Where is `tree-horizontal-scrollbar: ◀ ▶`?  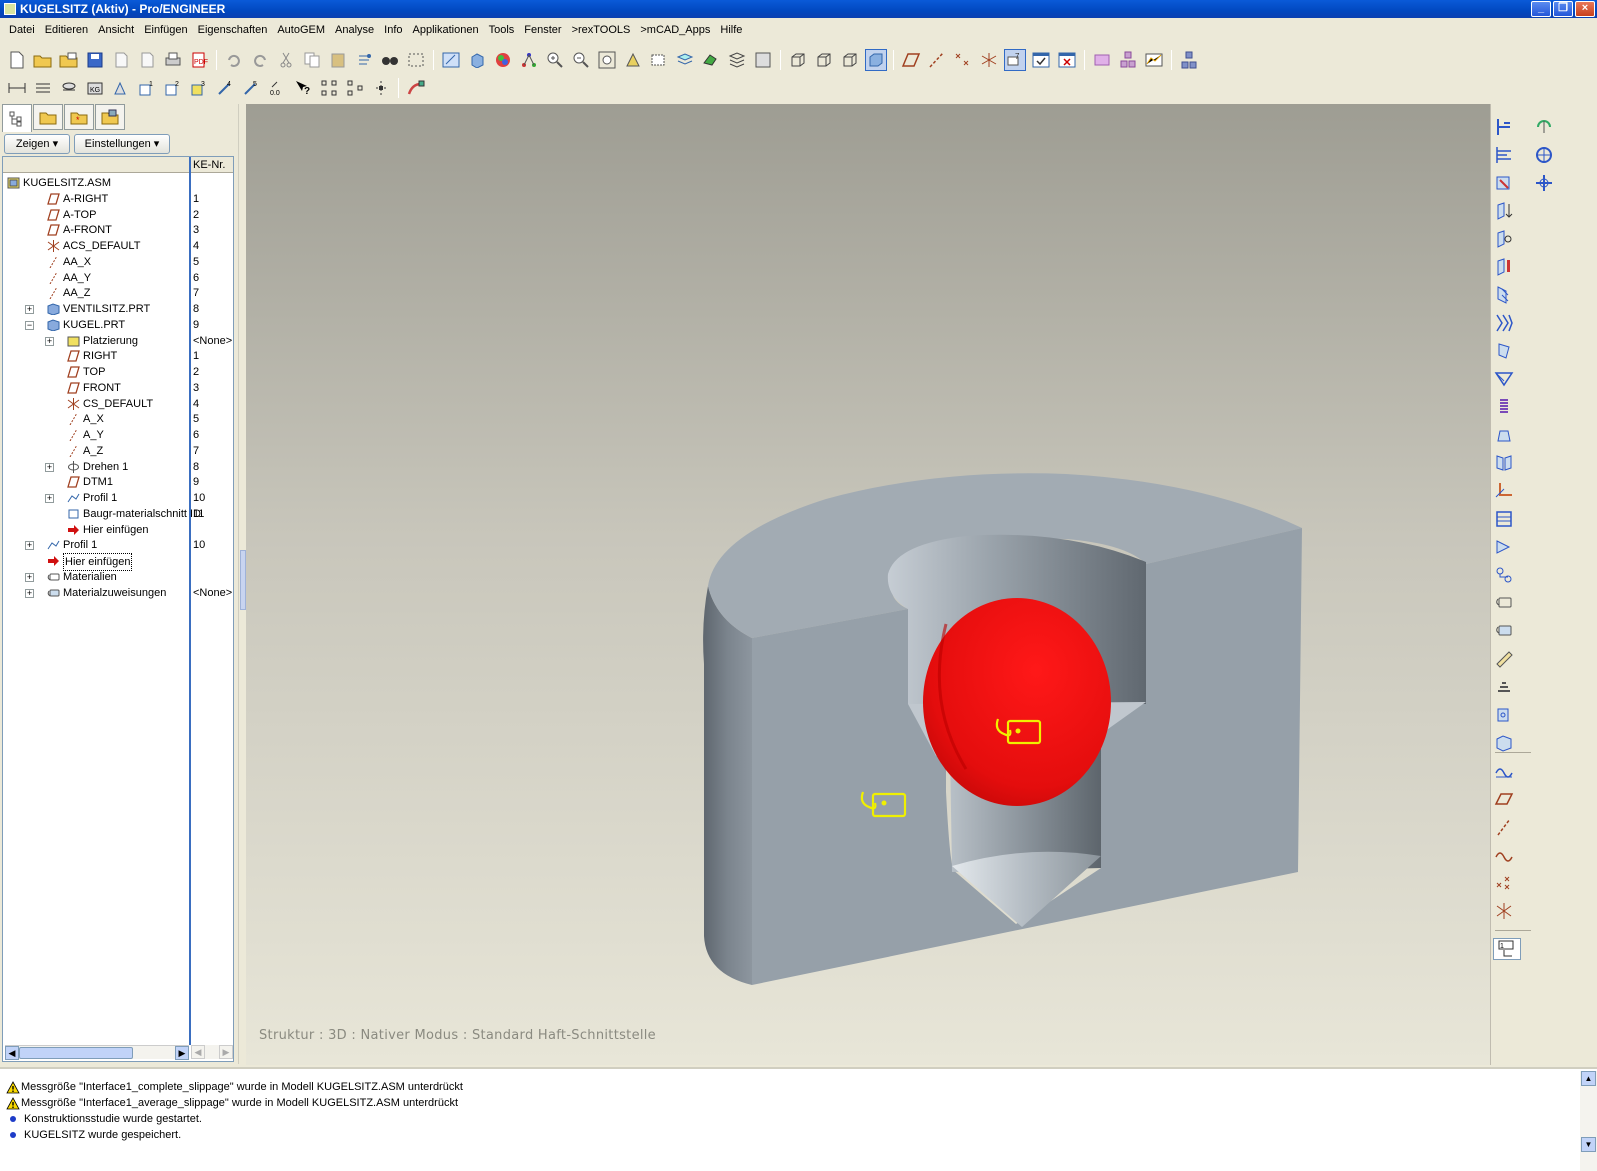
tree-horizontal-scrollbar: ◀ ▶ is located at coordinates (97, 1052).